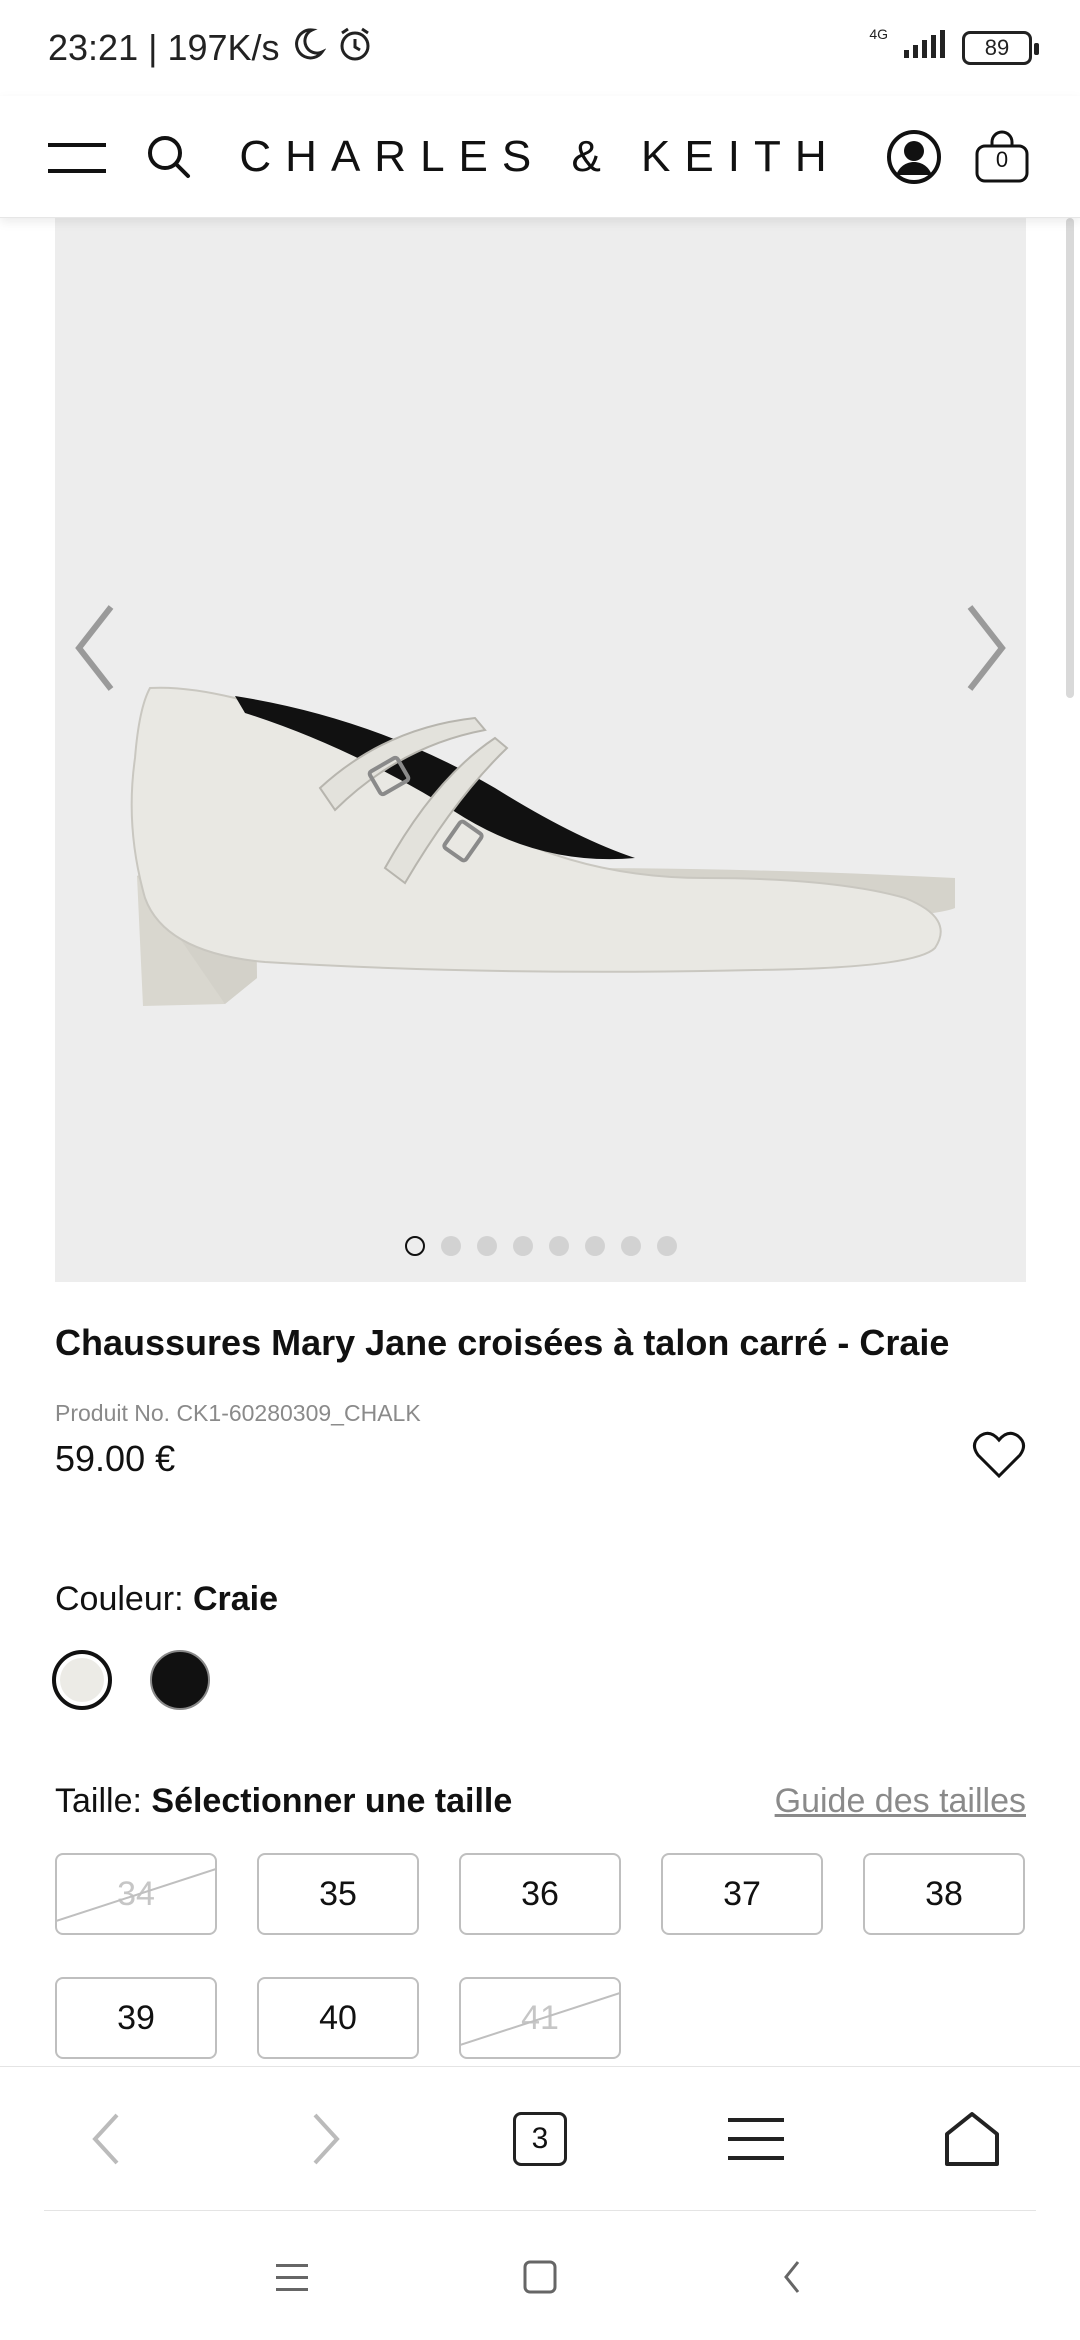  I want to click on size-label-text: Taille:, so click(98, 1801).